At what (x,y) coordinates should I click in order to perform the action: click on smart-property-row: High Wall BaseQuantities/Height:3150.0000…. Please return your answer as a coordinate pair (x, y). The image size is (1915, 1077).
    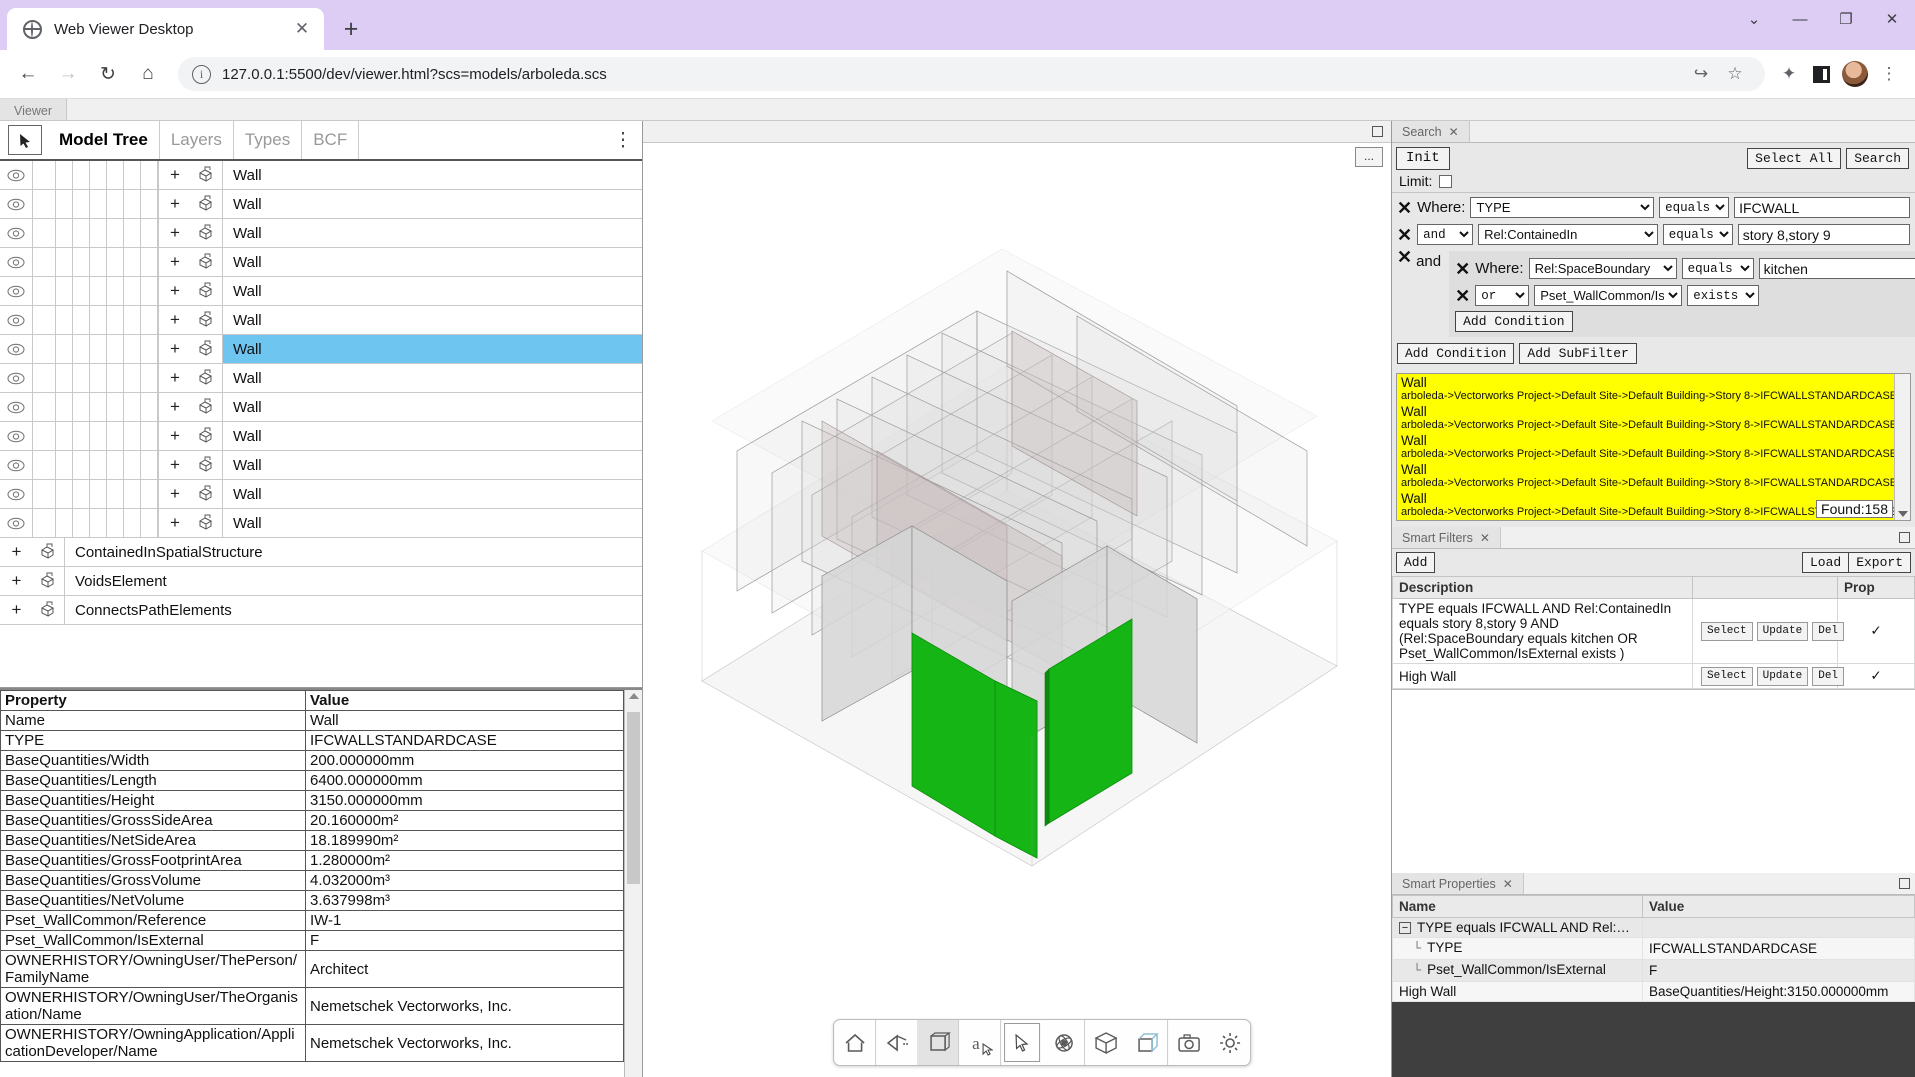
    Looking at the image, I should click on (1653, 991).